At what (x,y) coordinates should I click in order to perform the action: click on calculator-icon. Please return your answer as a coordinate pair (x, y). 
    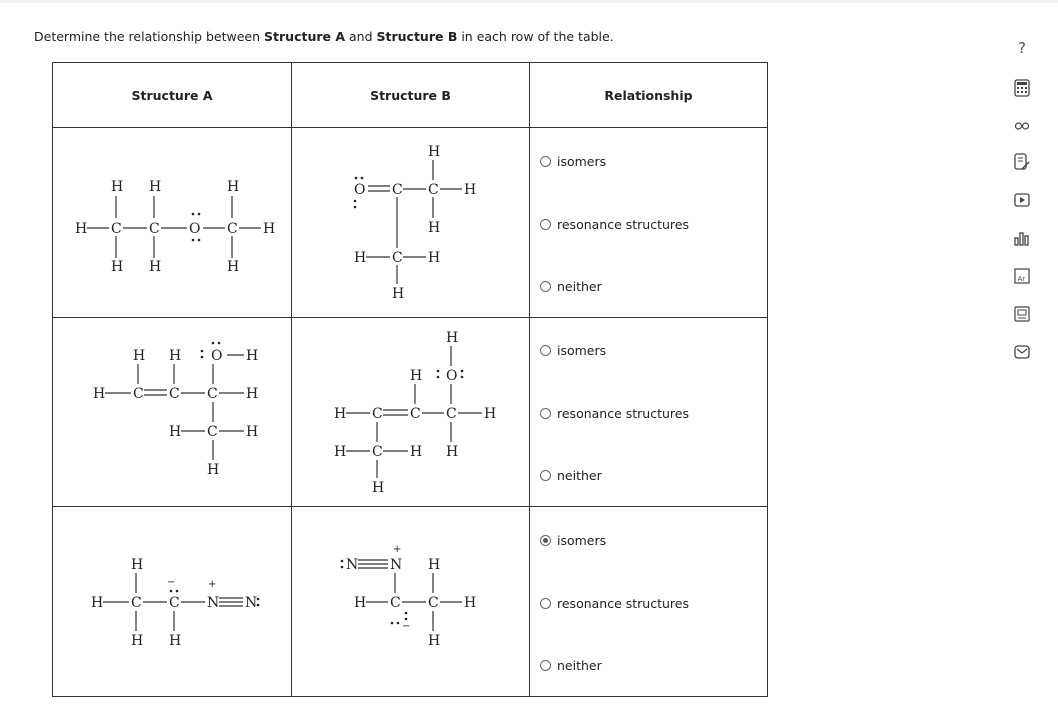
    Looking at the image, I should click on (1022, 88).